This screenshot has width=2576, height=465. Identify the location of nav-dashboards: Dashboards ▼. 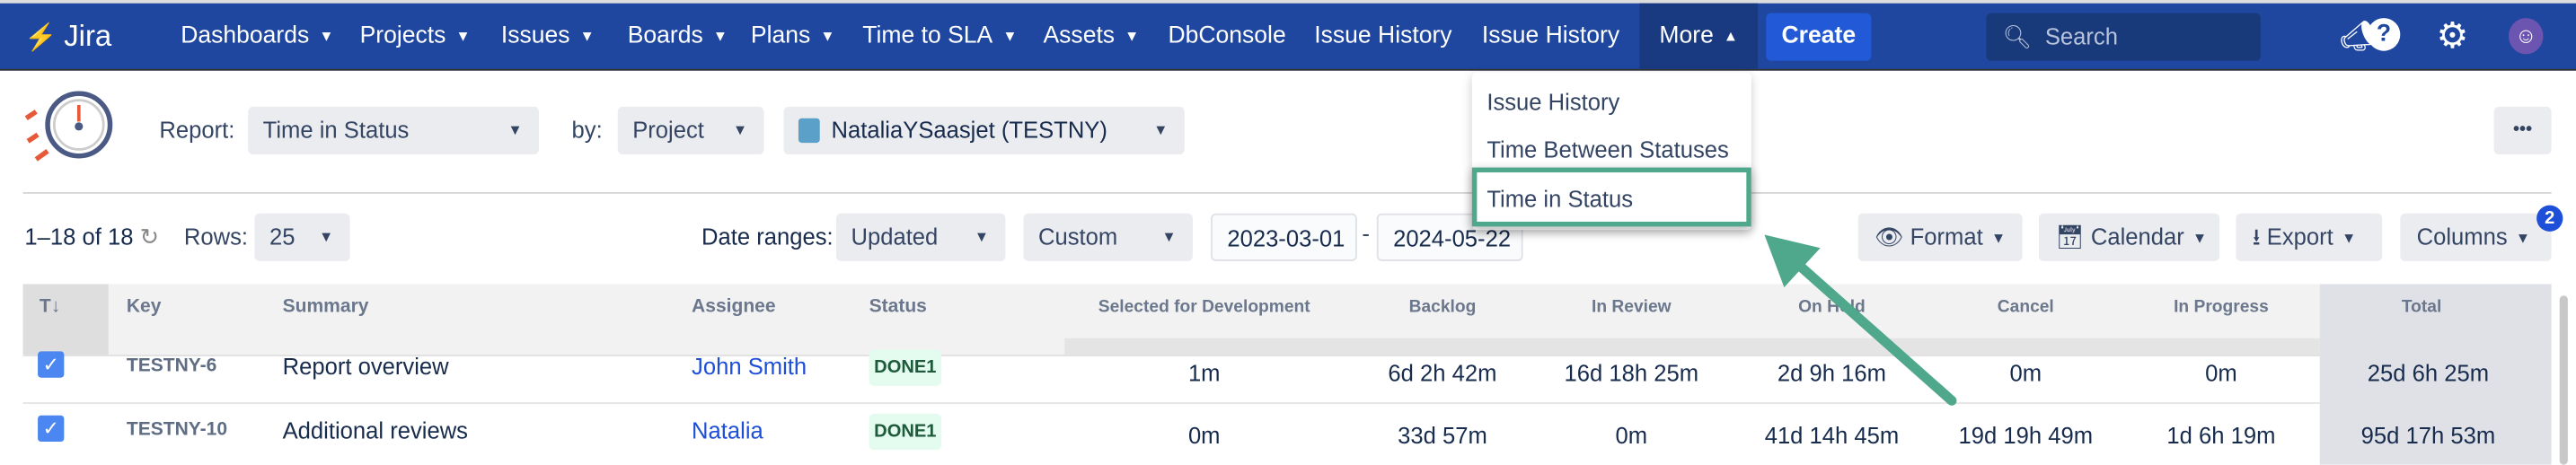
(257, 36).